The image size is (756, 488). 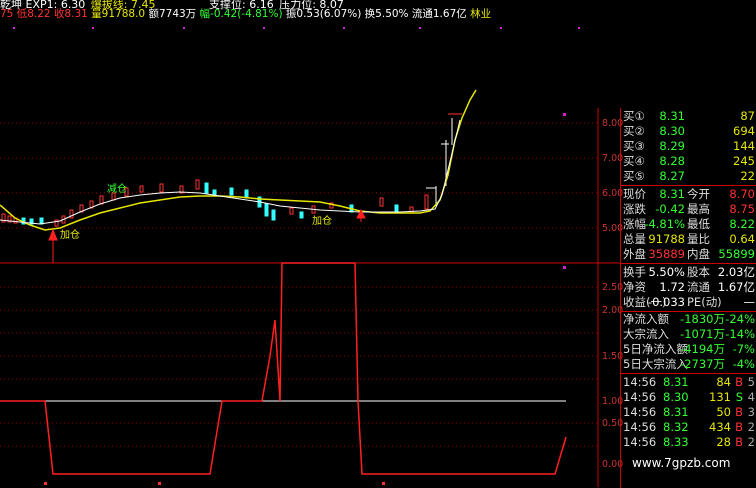 I want to click on tick-row: 14:56 8.32 434 B 2, so click(x=689, y=427).